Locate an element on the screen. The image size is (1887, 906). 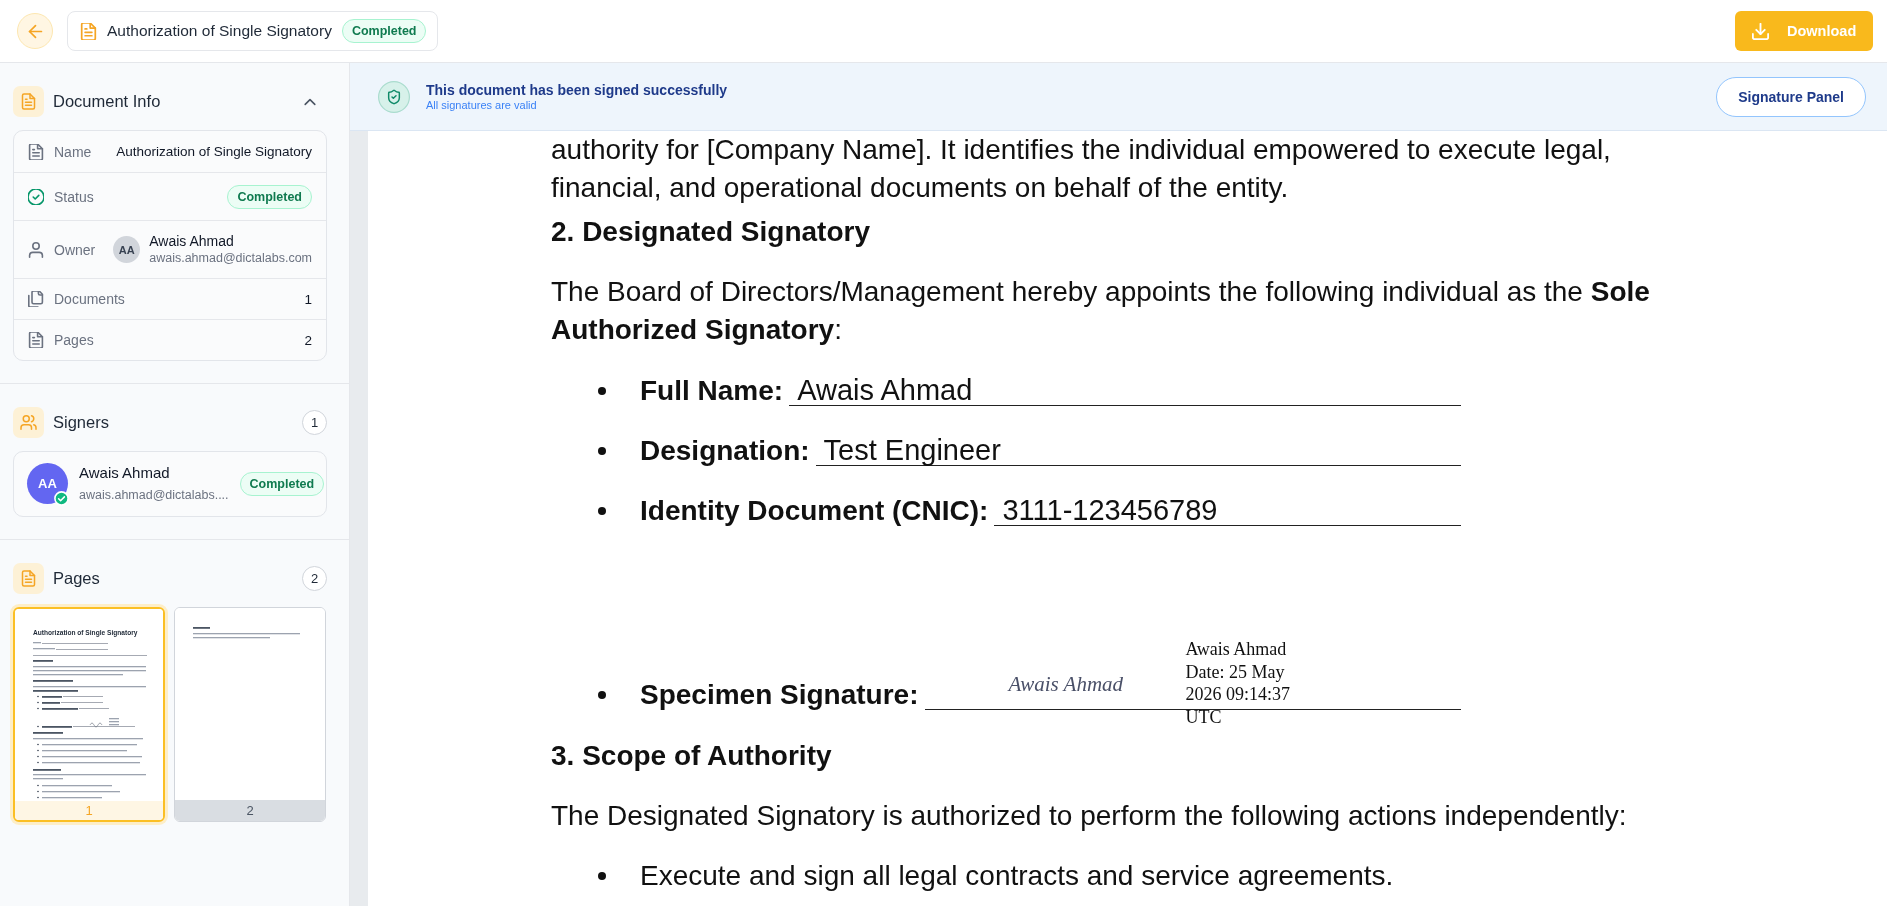
section-heading: 3. Scope of Authority is located at coordinates (691, 756).